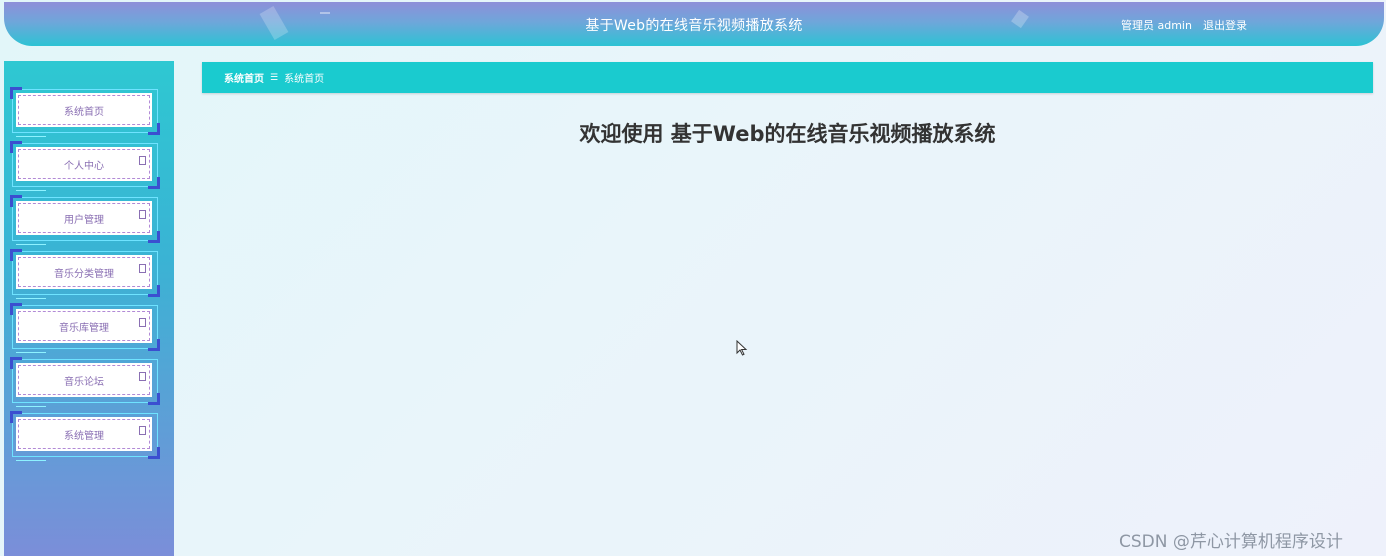 The width and height of the screenshot is (1386, 556). What do you see at coordinates (694, 24) in the screenshot?
I see `top-header: 基于Web的在线音乐视频播放系统 管理员 admin 退出登录` at bounding box center [694, 24].